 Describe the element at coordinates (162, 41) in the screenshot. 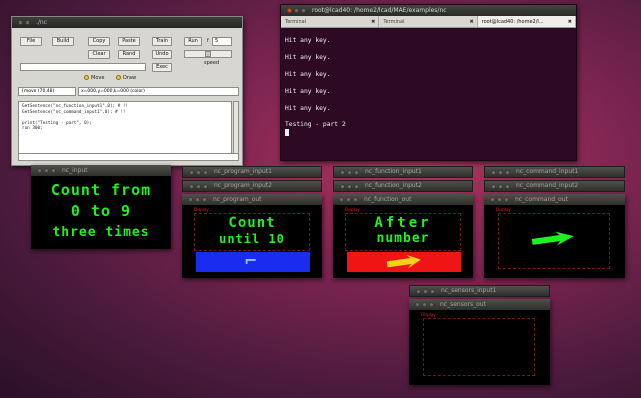

I see `train-button: Train` at that location.